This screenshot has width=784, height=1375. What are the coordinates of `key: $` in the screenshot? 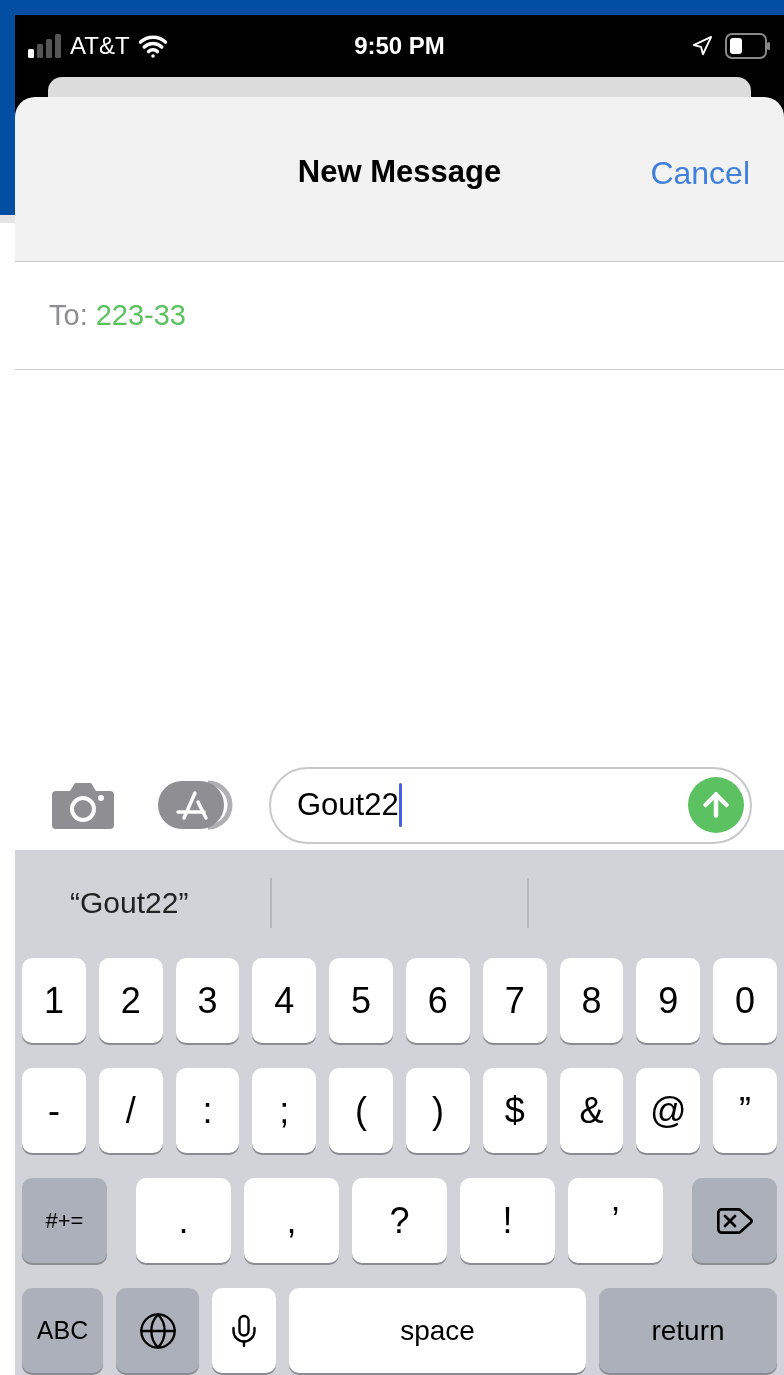 It's located at (514, 1110).